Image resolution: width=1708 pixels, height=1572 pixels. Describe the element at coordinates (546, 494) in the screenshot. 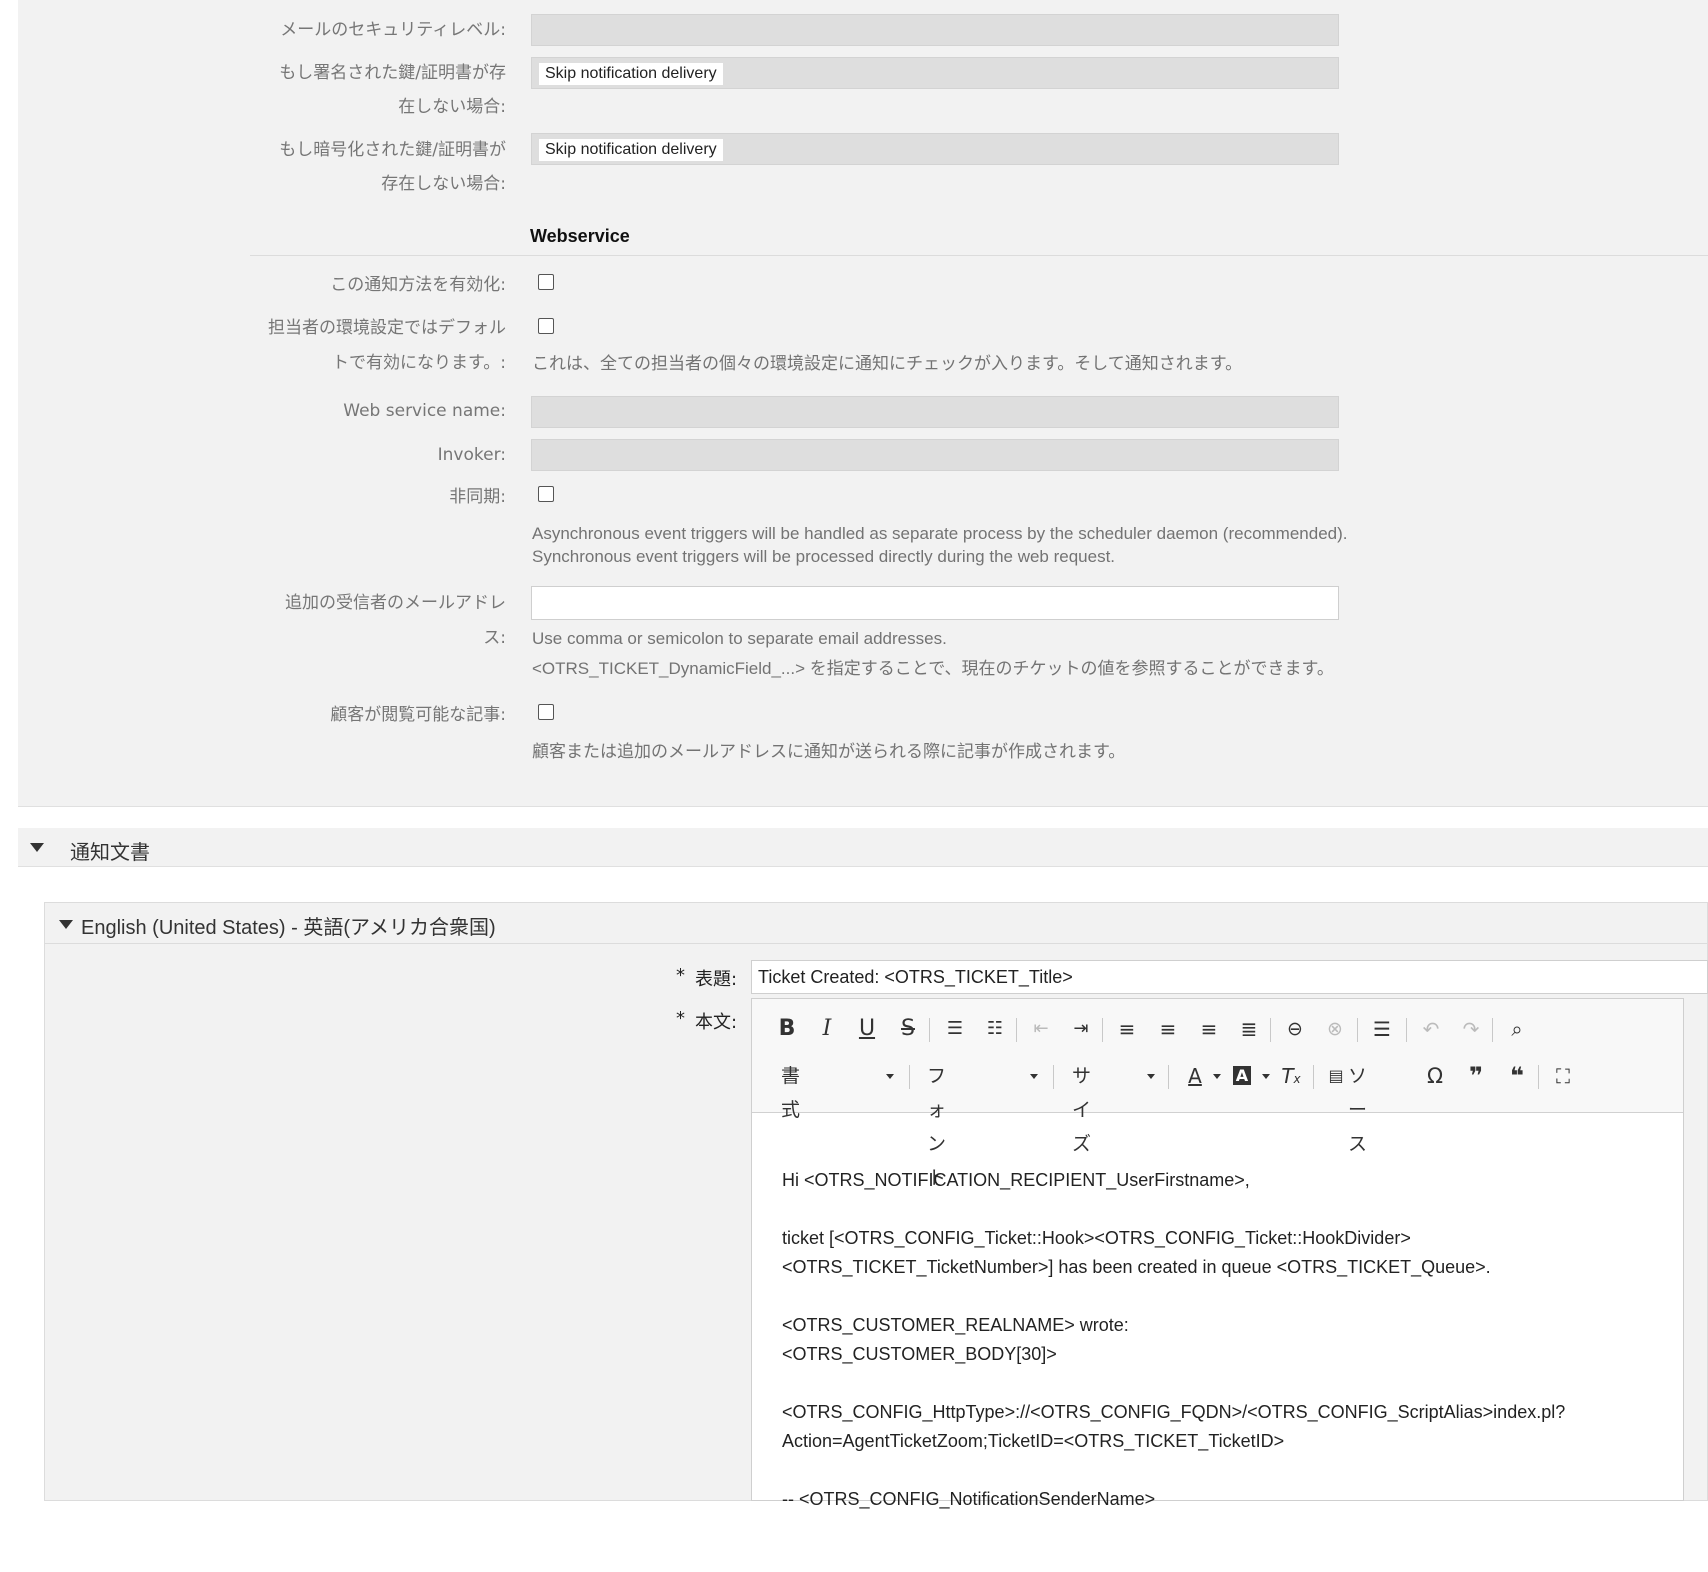

I see `async-checkbox` at that location.